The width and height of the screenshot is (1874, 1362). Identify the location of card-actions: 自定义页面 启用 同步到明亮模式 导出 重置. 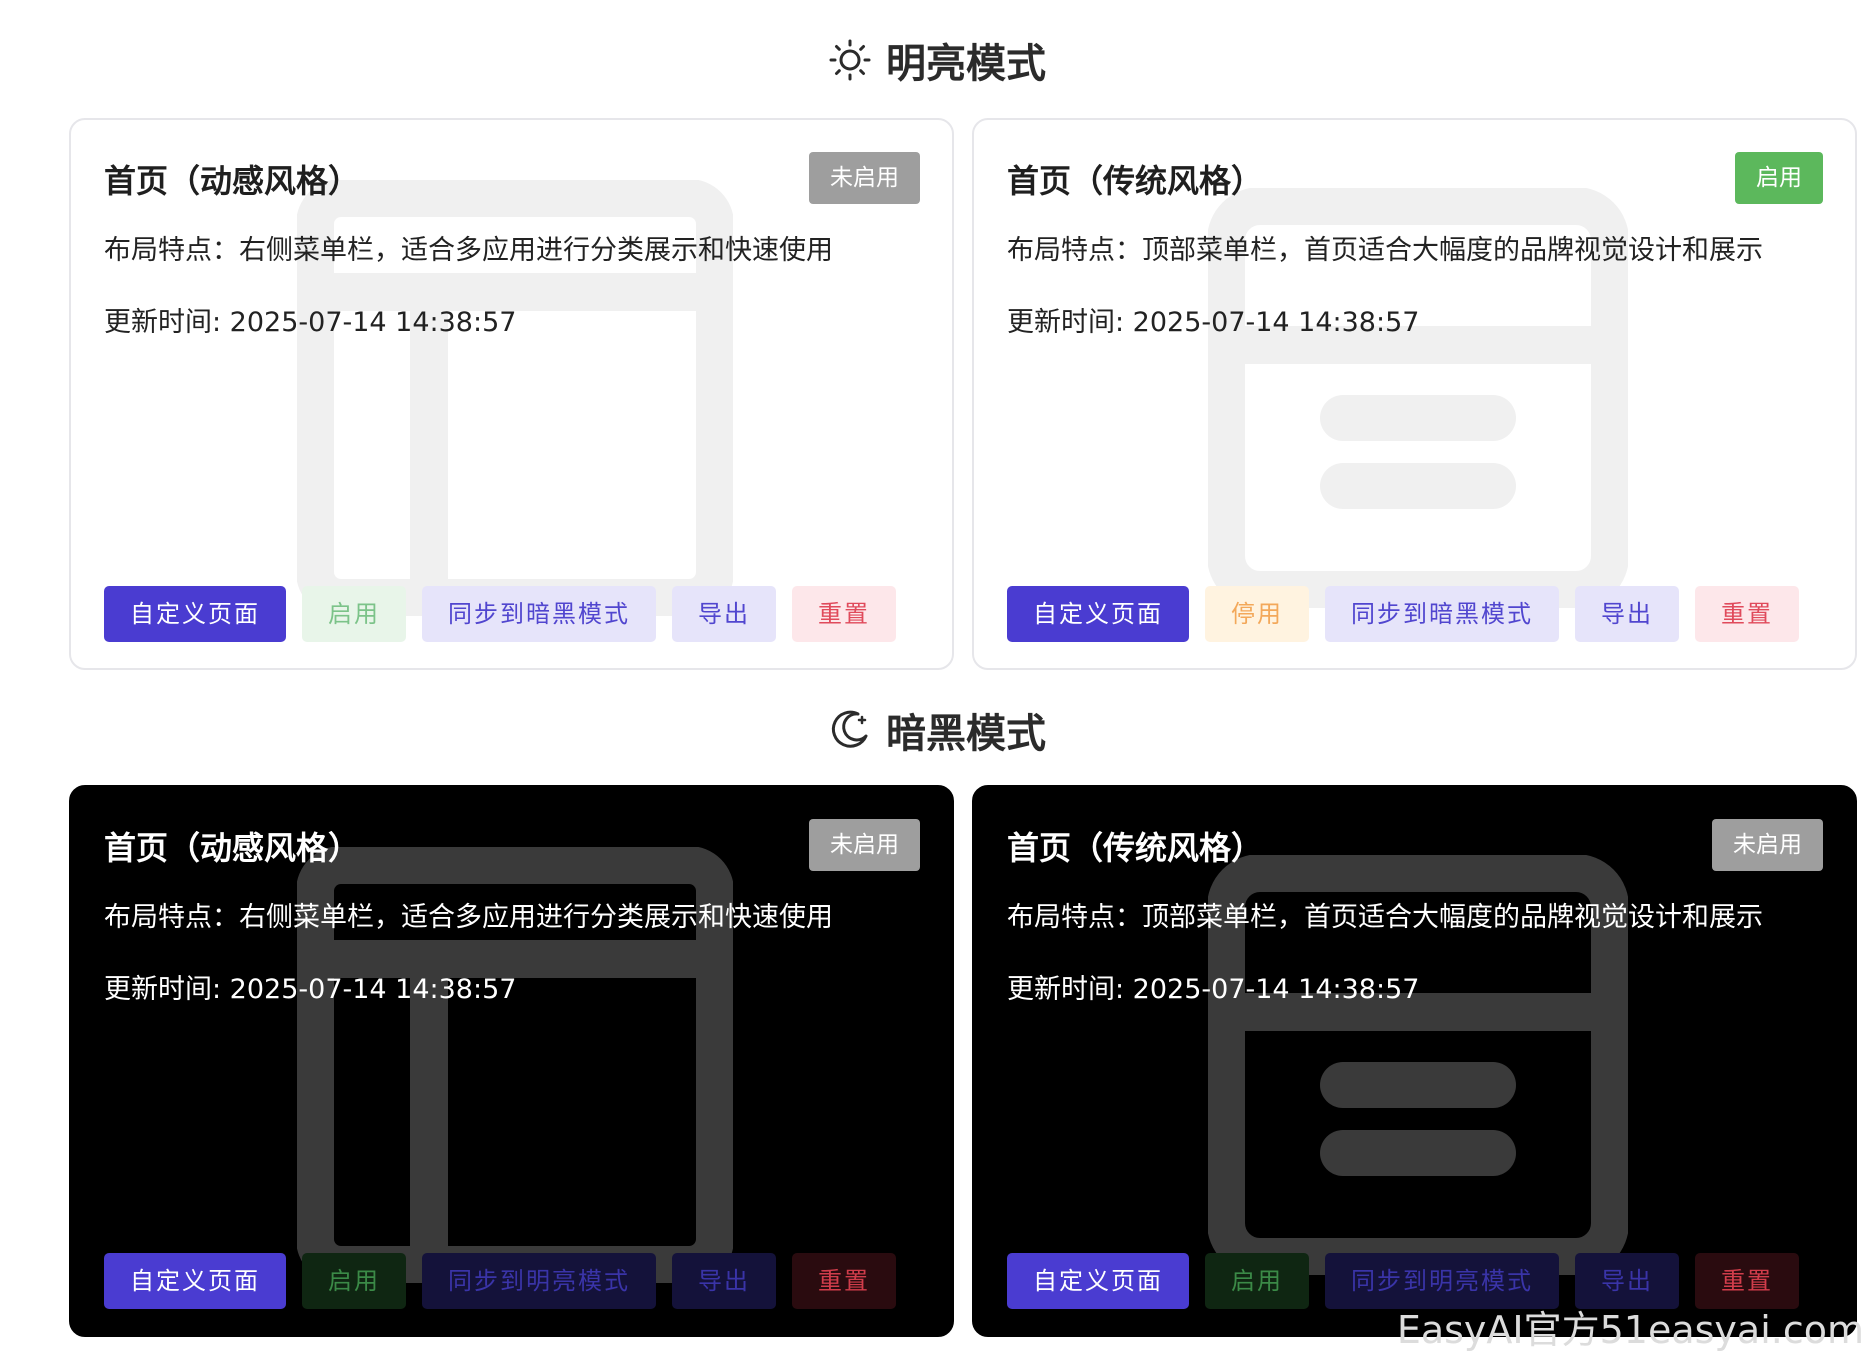
(508, 1281).